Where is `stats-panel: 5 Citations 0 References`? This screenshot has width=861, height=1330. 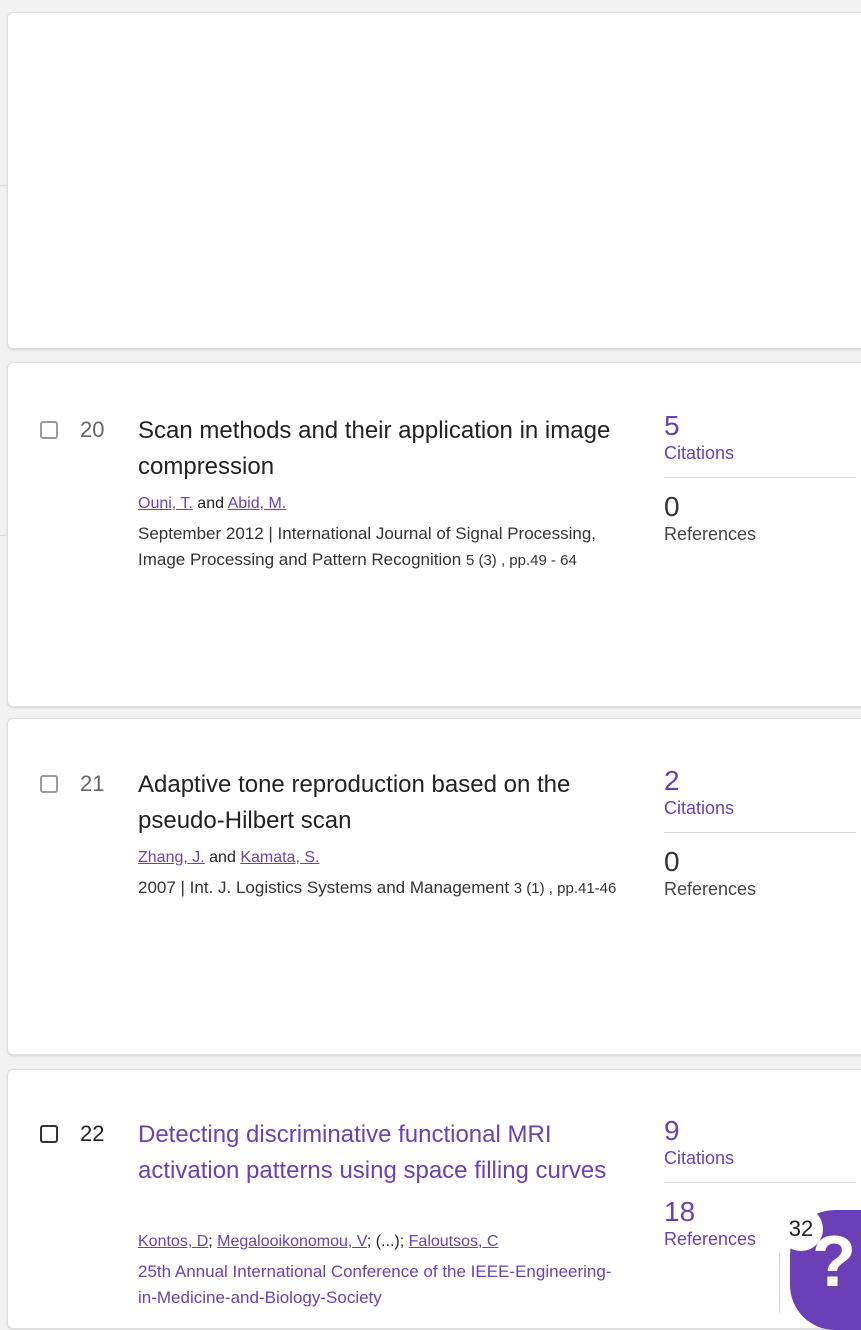
stats-panel: 5 Citations 0 References is located at coordinates (762, 478).